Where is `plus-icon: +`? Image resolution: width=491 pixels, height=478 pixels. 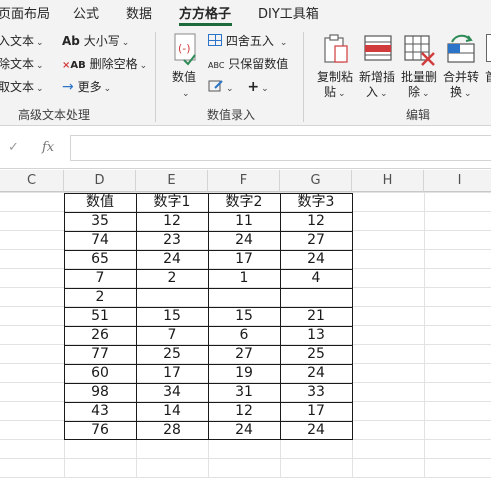
plus-icon: + is located at coordinates (253, 87).